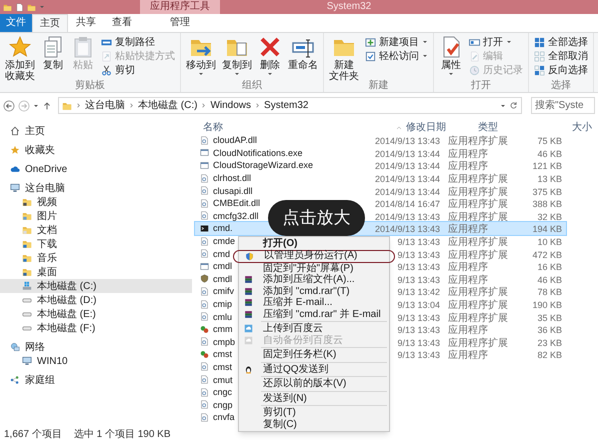  What do you see at coordinates (370, 42) in the screenshot?
I see `new-item-icon` at bounding box center [370, 42].